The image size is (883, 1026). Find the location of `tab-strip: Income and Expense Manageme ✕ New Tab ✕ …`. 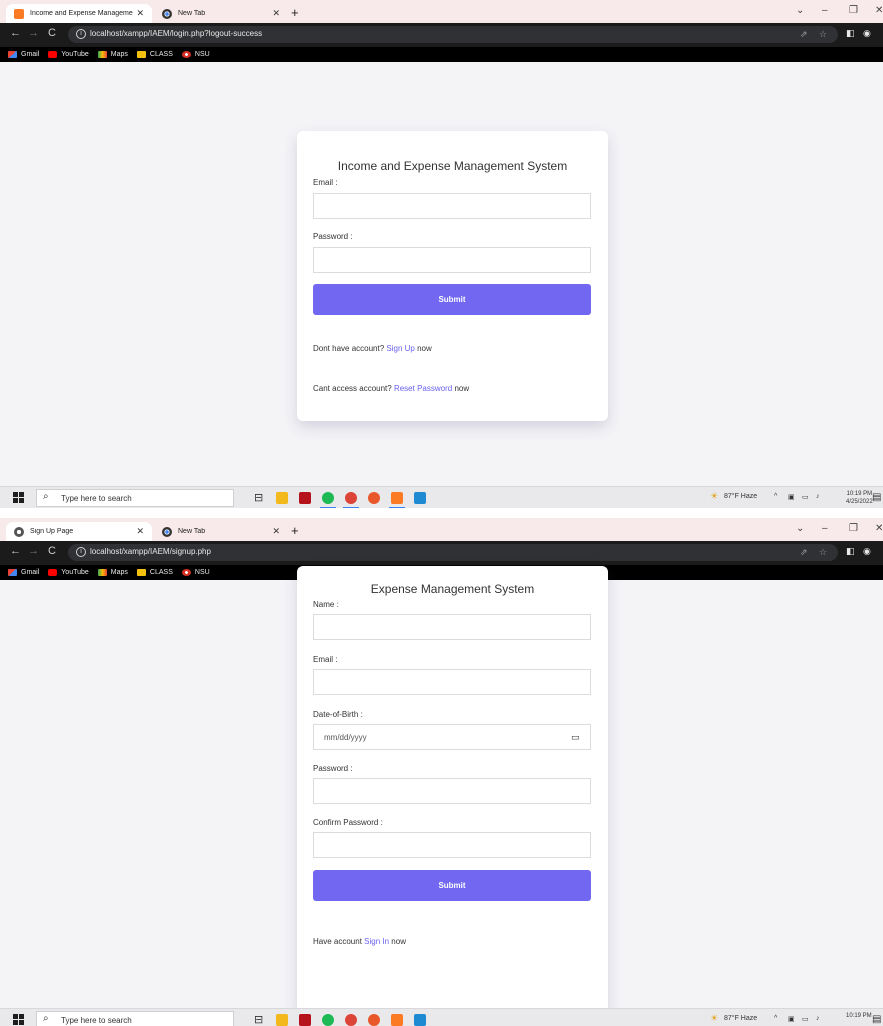

tab-strip: Income and Expense Manageme ✕ New Tab ✕ … is located at coordinates (441, 11).